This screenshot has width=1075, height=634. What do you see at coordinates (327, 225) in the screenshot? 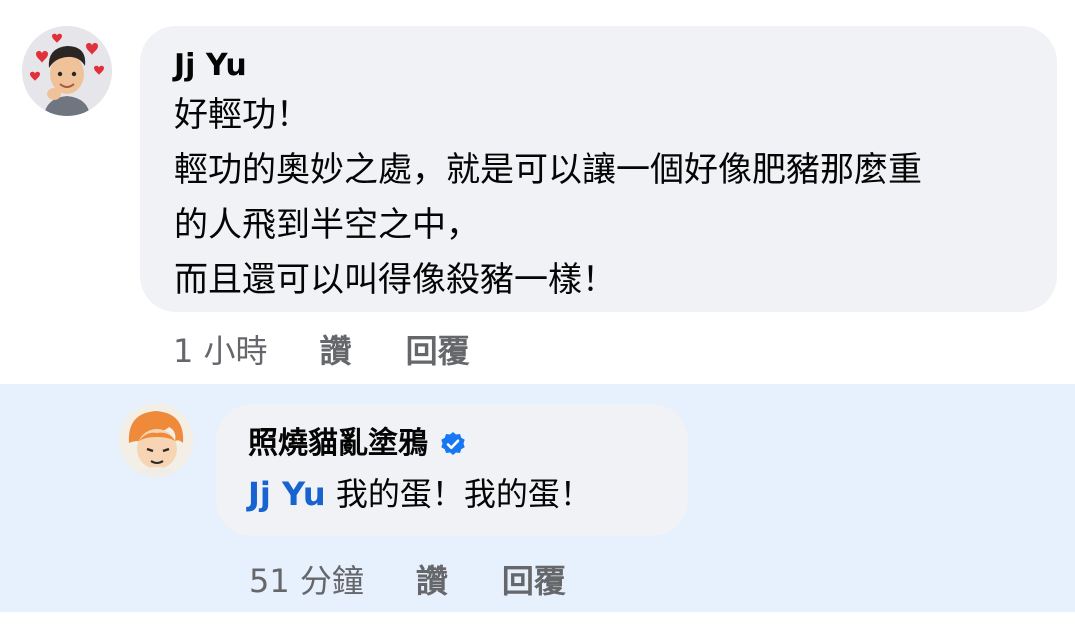
I see `comment-text-line: 的人飛到半空之中，` at bounding box center [327, 225].